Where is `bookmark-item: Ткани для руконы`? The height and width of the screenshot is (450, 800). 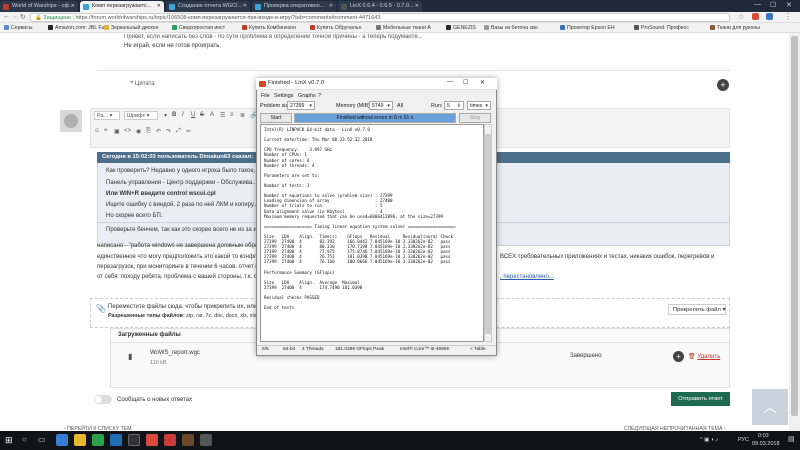 bookmark-item: Ткани для руконы is located at coordinates (735, 28).